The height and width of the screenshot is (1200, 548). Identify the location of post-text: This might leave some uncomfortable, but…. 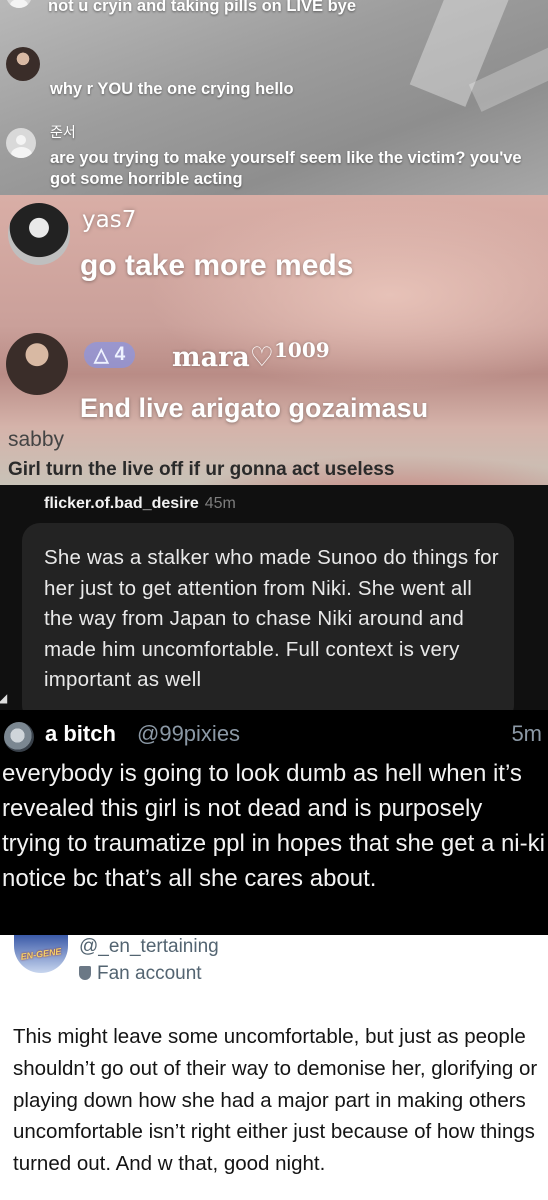
(275, 1100).